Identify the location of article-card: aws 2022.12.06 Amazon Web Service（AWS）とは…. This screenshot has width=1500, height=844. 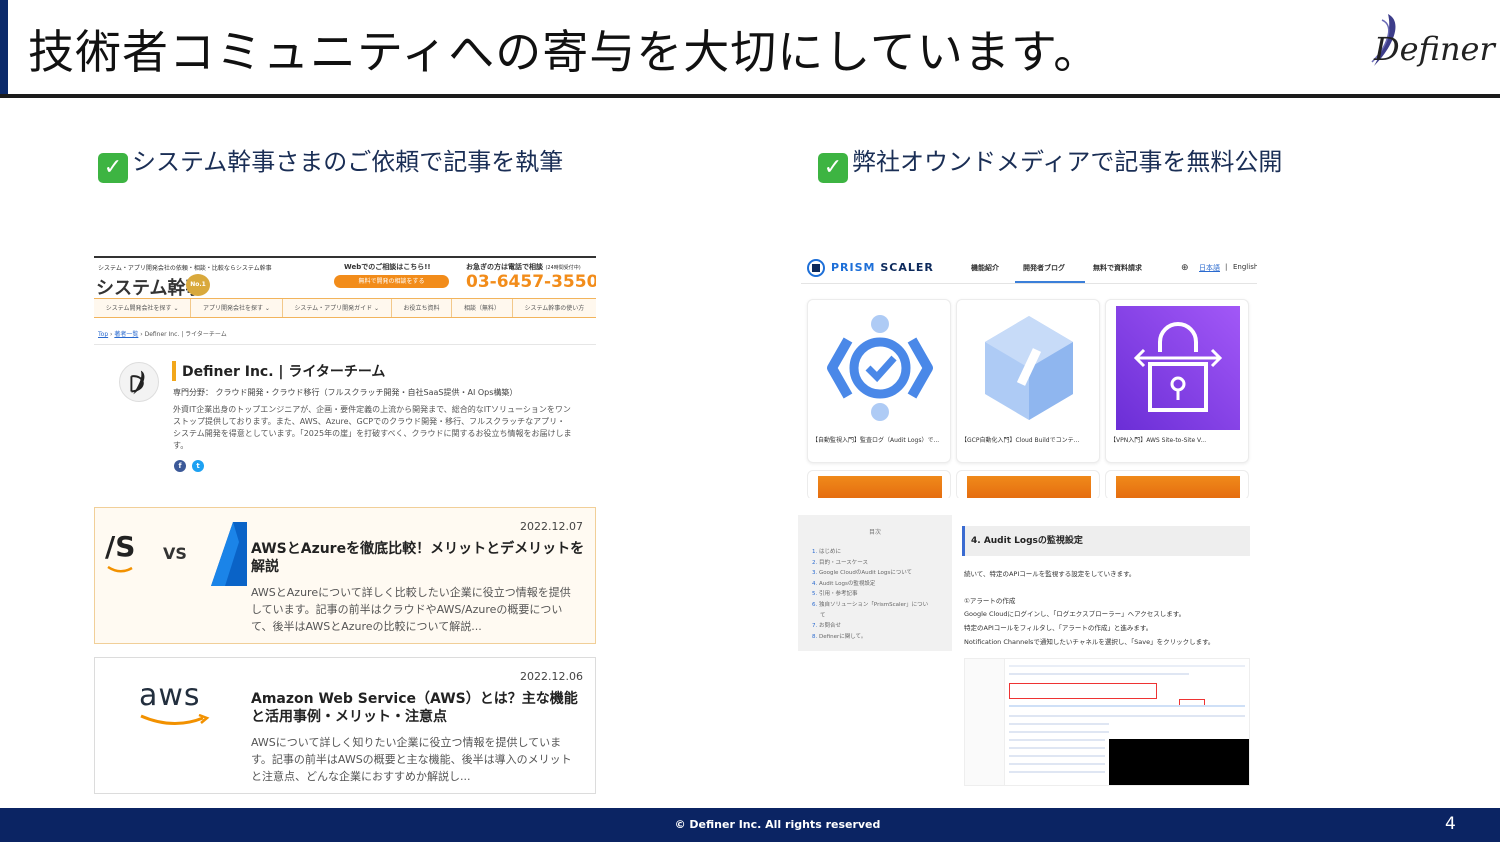
(345, 725).